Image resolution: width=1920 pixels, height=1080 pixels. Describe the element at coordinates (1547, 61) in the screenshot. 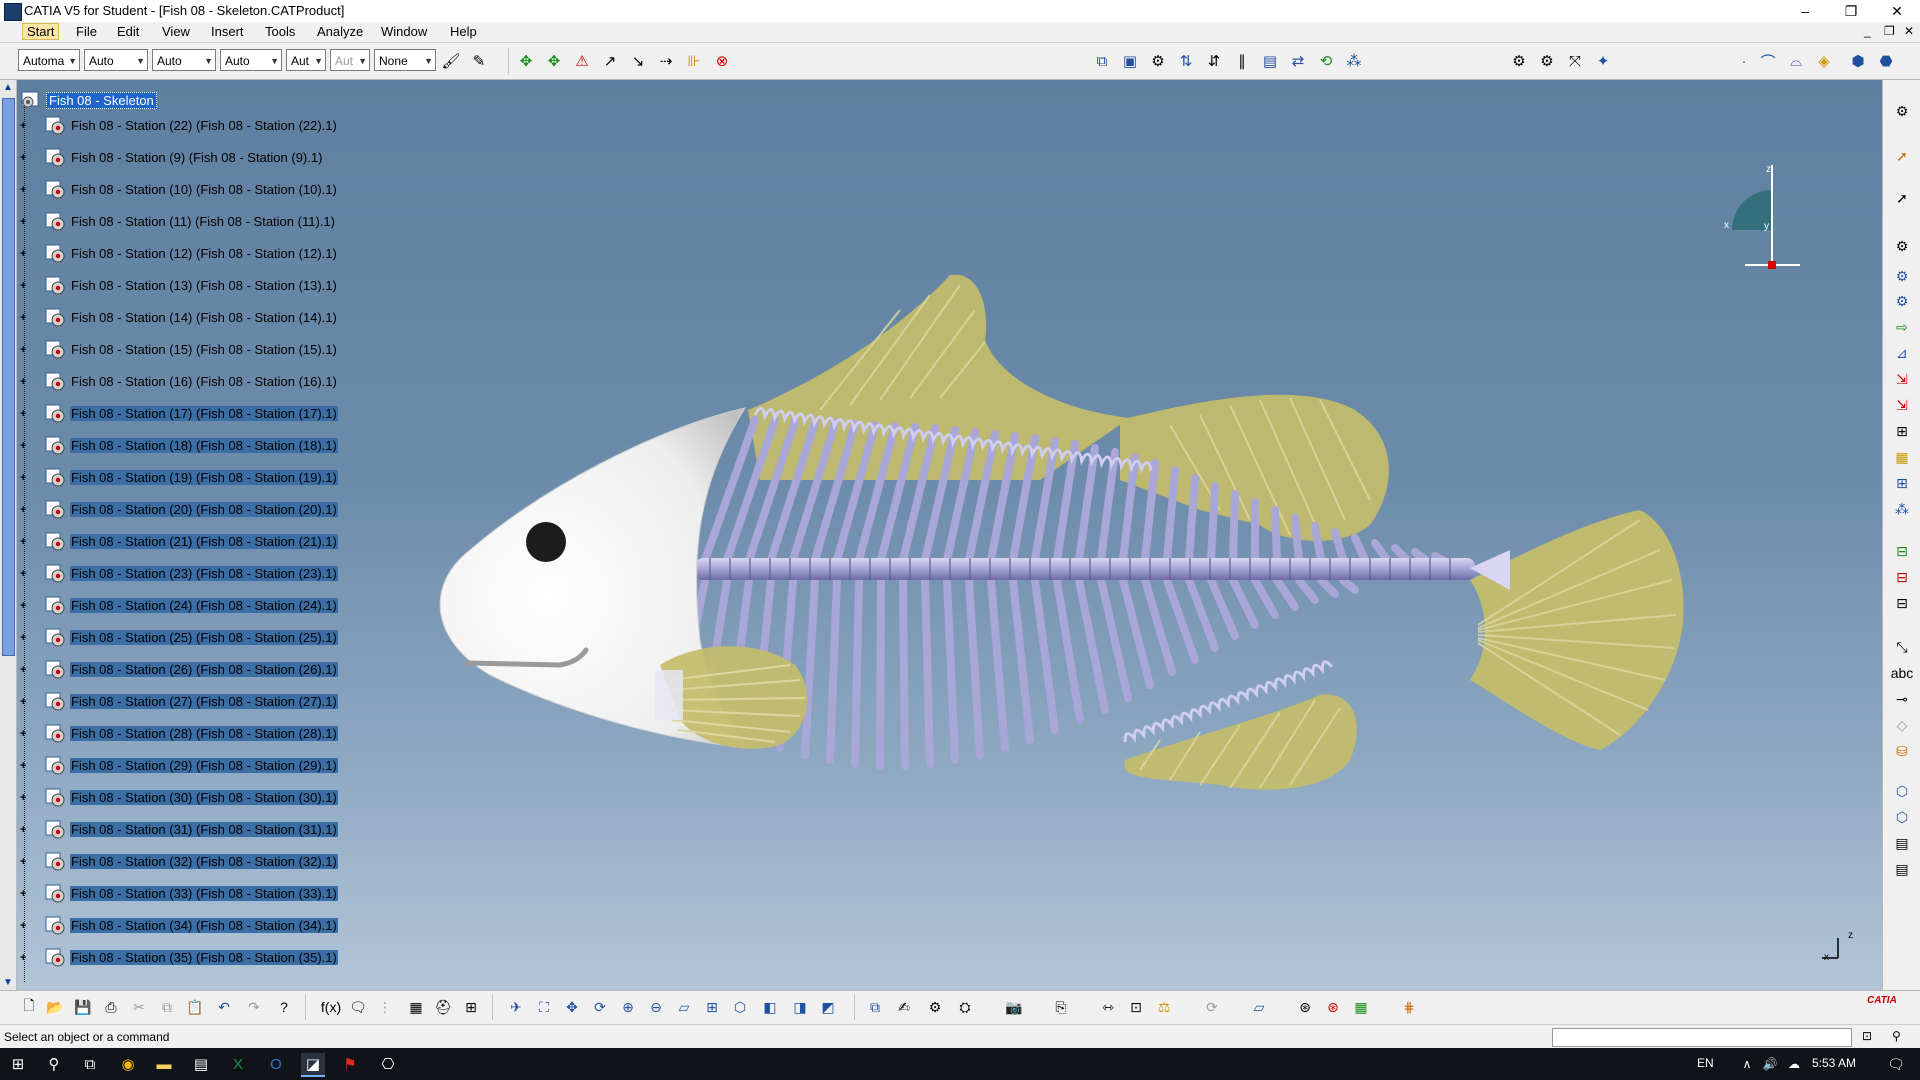

I see `clash-icon: ⚙` at that location.